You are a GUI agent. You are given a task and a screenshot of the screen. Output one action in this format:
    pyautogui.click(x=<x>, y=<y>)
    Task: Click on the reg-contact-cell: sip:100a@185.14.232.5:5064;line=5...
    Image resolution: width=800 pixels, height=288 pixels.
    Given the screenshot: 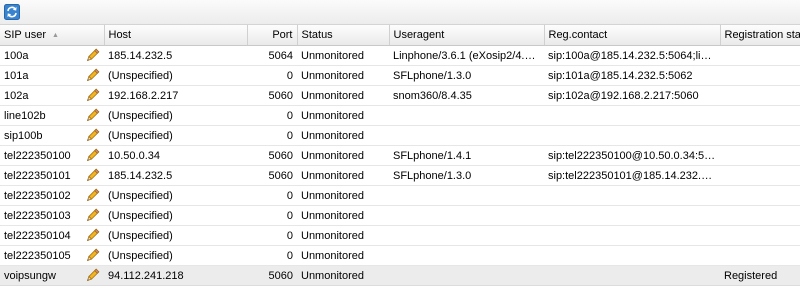 What is the action you would take?
    pyautogui.click(x=632, y=55)
    